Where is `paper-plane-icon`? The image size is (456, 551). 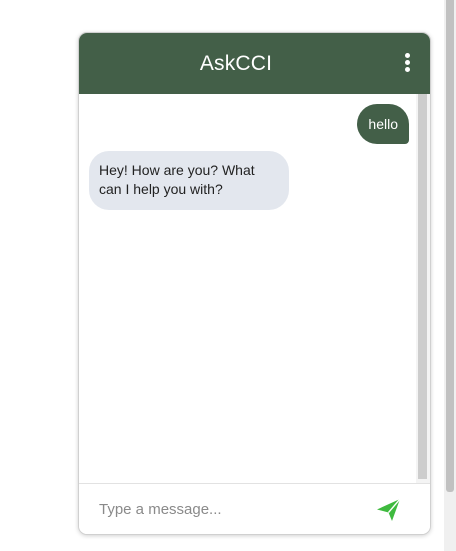
paper-plane-icon is located at coordinates (389, 509).